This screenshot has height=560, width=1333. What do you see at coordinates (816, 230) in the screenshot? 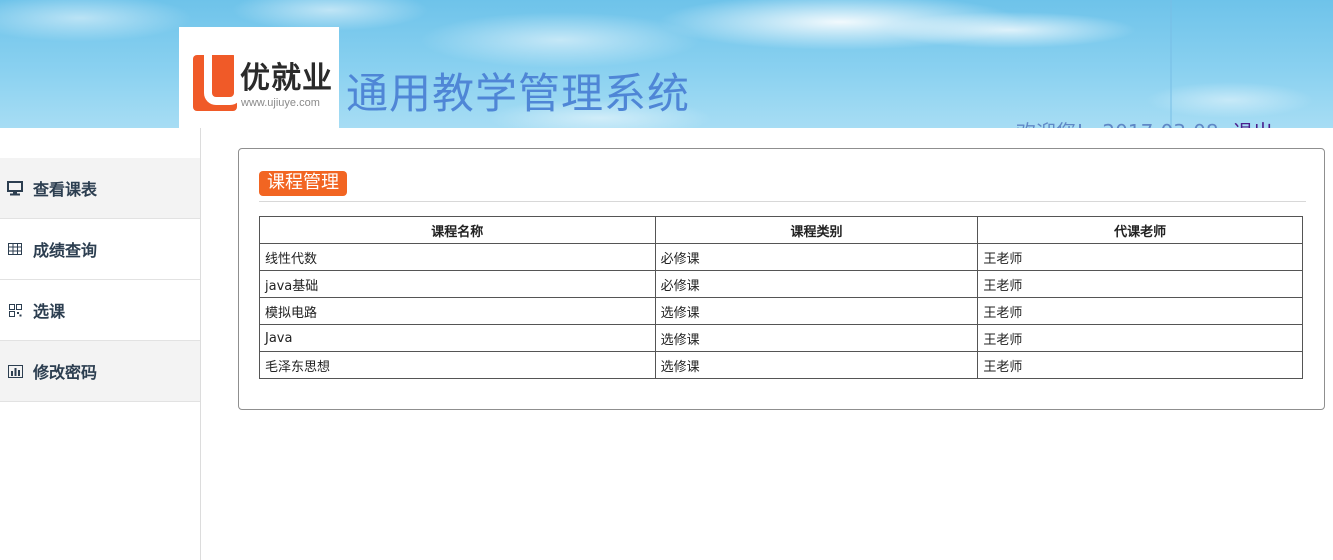
I see `column-header-course-type: 课程类别` at bounding box center [816, 230].